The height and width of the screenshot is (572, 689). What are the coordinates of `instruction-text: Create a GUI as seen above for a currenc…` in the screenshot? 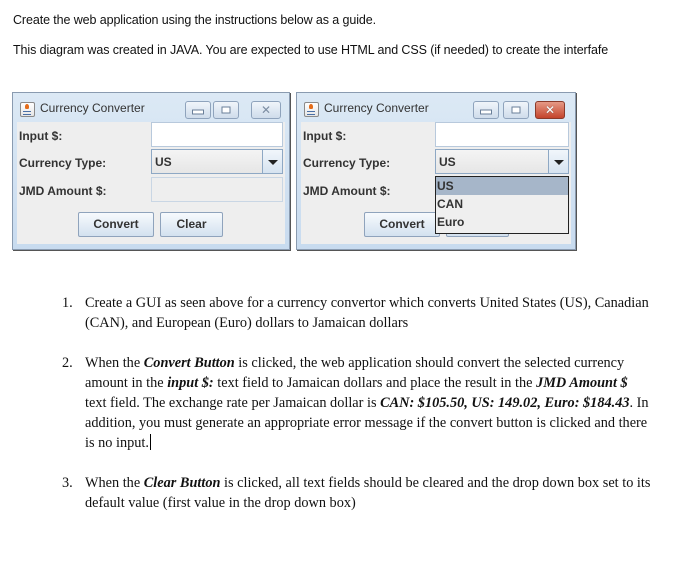 It's located at (367, 313).